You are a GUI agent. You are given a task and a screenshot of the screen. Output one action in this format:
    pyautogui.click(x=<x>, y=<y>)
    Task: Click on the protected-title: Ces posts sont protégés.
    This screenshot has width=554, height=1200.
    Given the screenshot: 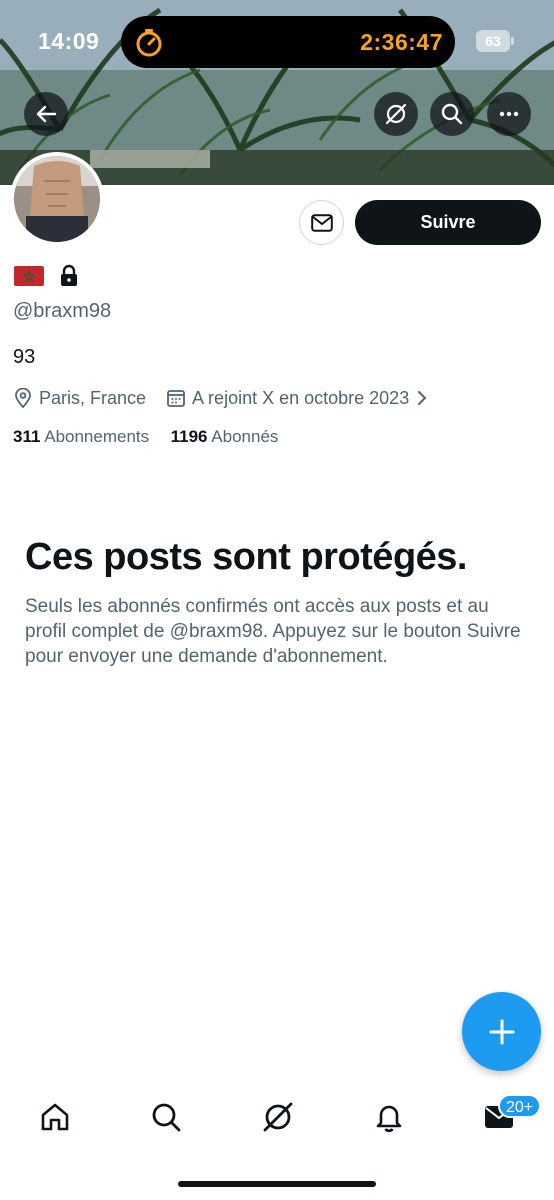 What is the action you would take?
    pyautogui.click(x=246, y=557)
    